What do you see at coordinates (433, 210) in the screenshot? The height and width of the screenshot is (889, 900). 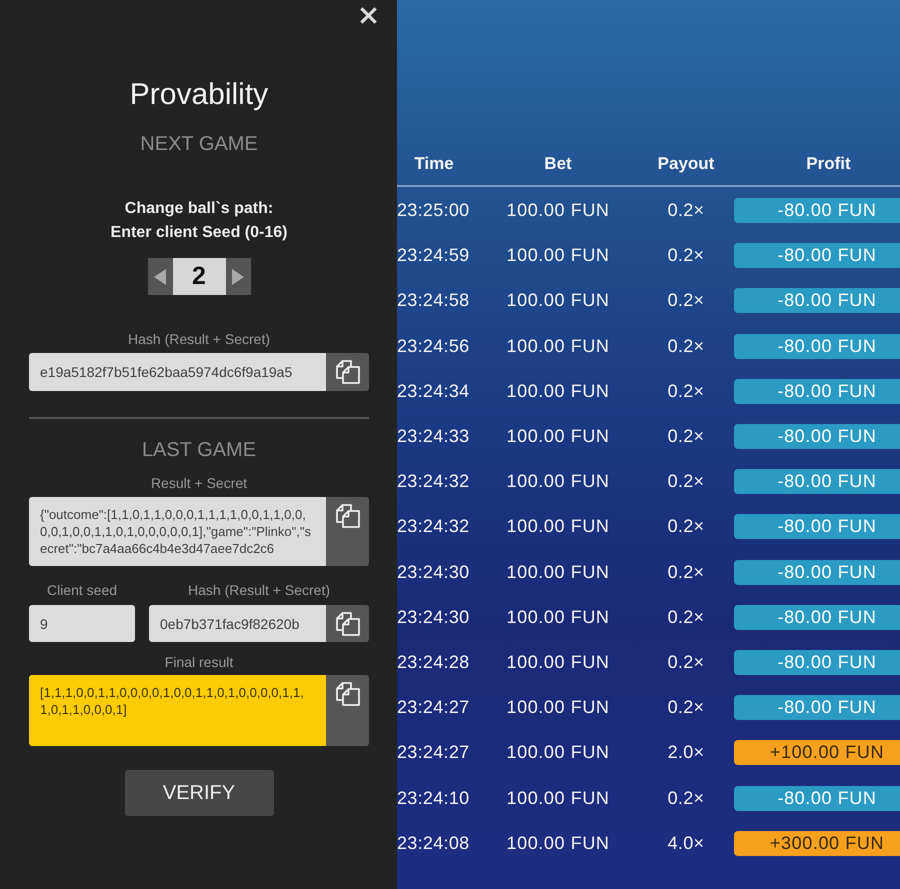 I see `time-cell: 23:25:00` at bounding box center [433, 210].